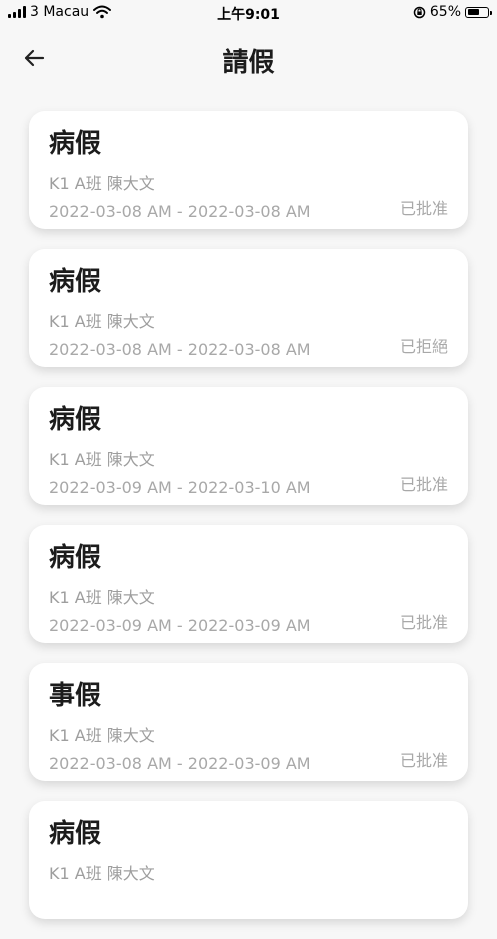 This screenshot has height=939, width=497. I want to click on leave-date-range: 2022-03-09 AM - 2022-03-09 AM, so click(180, 625).